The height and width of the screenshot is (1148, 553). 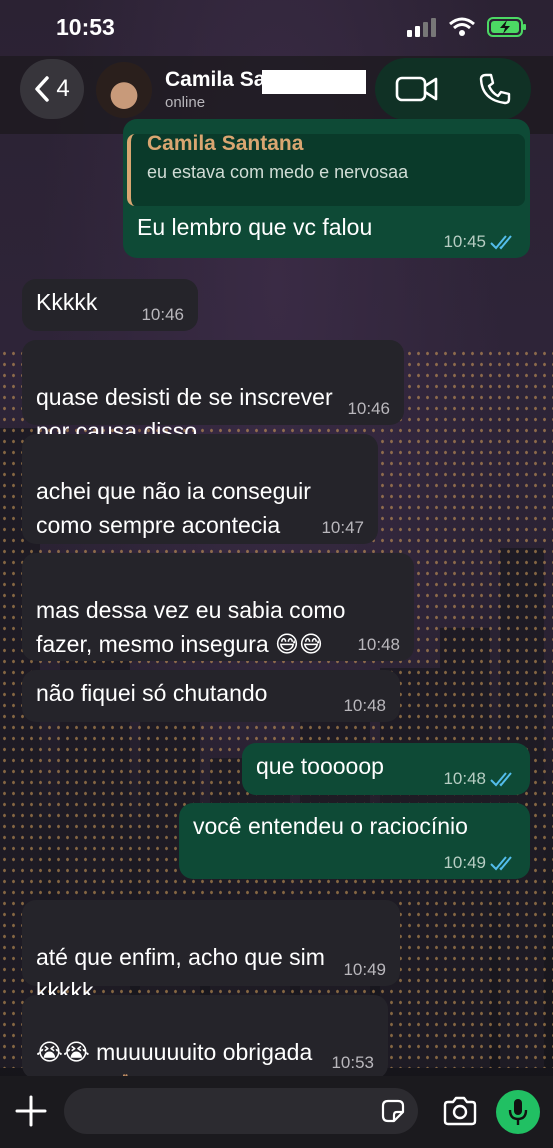 What do you see at coordinates (211, 952) in the screenshot?
I see `message-bubble-incoming: até que enfim, acho que sim kkkkk 10:49` at bounding box center [211, 952].